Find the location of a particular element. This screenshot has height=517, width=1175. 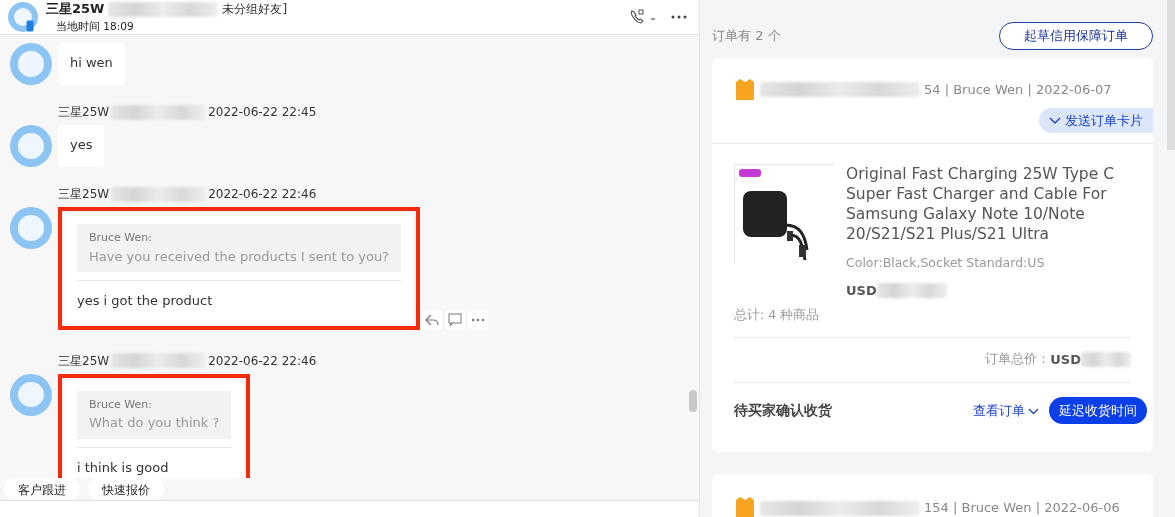

message-text: yes i got the product is located at coordinates (145, 301).